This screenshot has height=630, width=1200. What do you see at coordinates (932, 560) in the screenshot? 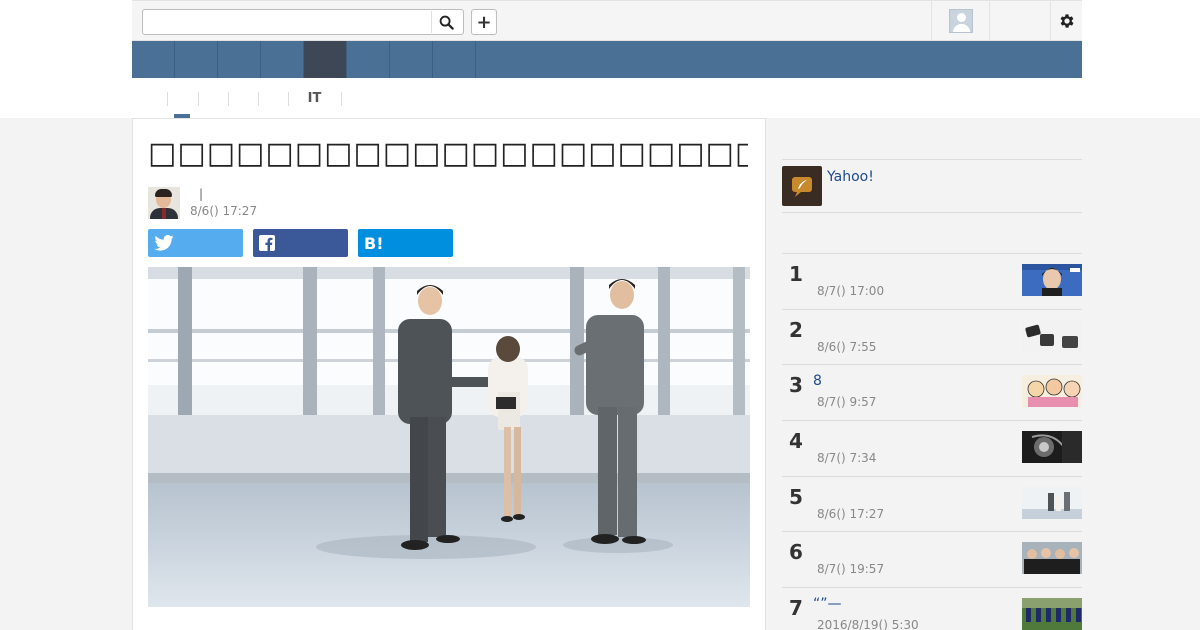
I see `ranking-item: 6 8/7() 19:57` at bounding box center [932, 560].